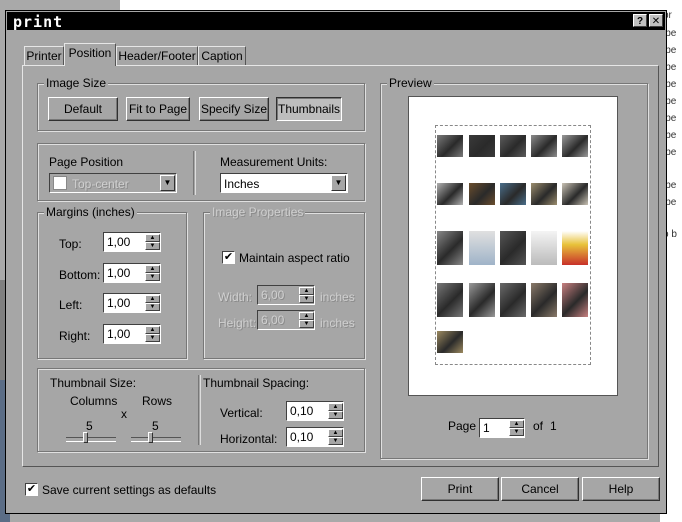  What do you see at coordinates (132, 242) in the screenshot?
I see `top-margin-input: 1,00 ▲ ▼` at bounding box center [132, 242].